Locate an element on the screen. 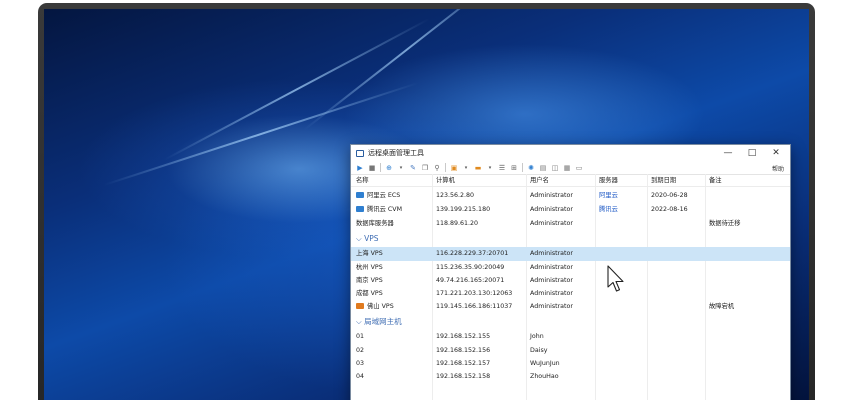  stop-icon: ■ is located at coordinates (372, 168).